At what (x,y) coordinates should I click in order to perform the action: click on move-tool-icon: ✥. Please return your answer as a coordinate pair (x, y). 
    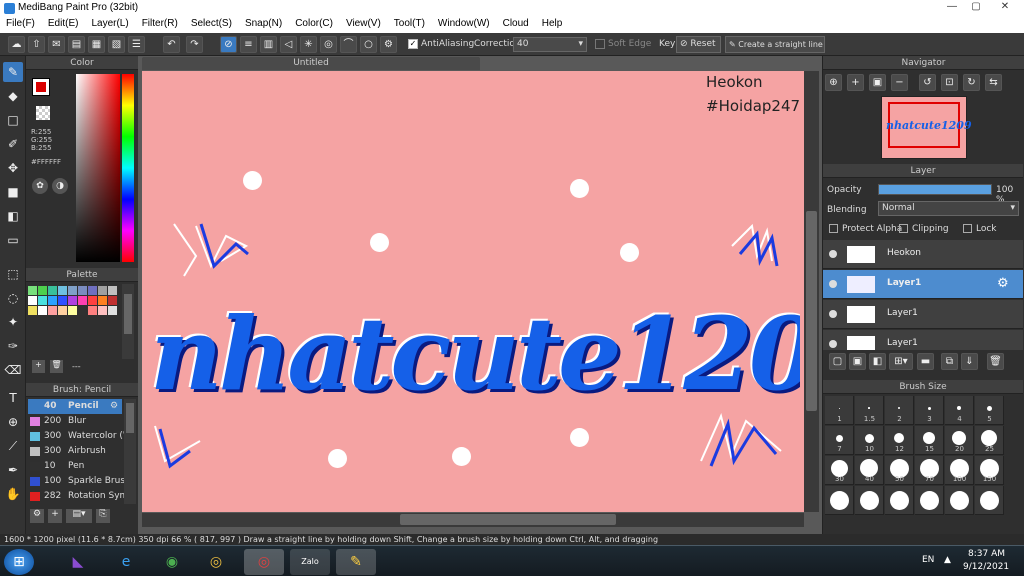
    Looking at the image, I should click on (13, 168).